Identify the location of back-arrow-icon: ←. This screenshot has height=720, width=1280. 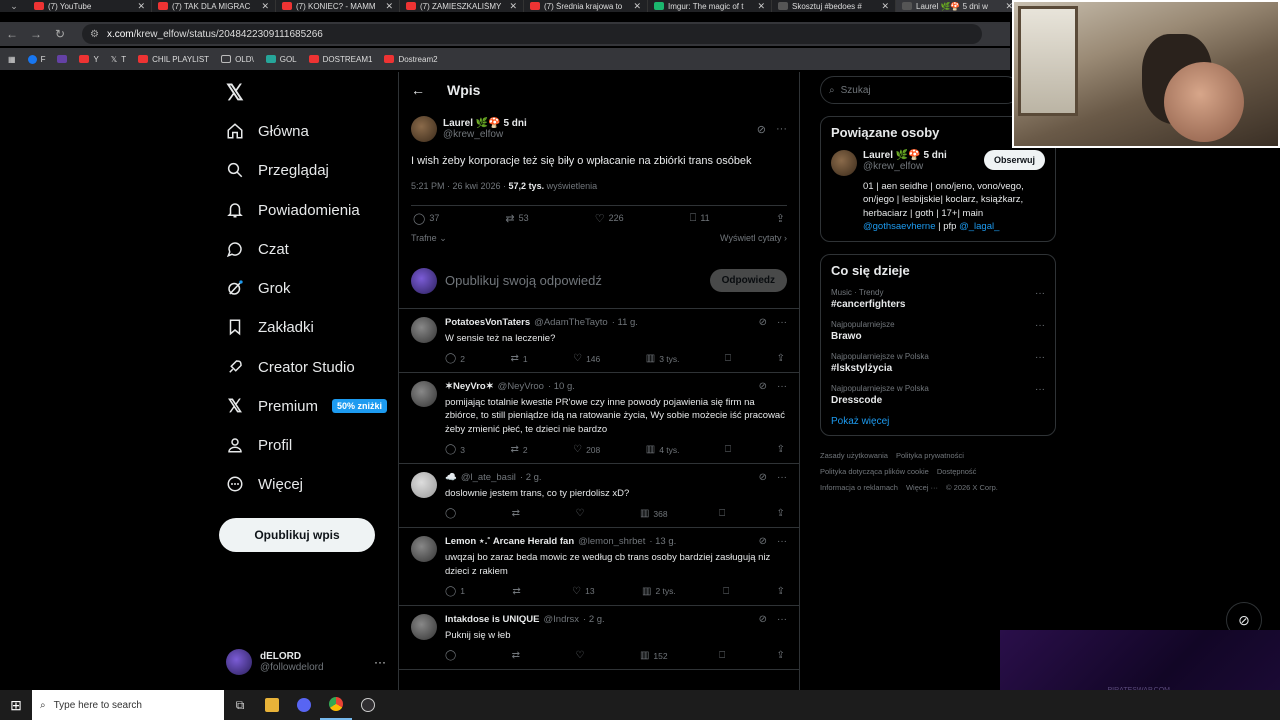
(418, 90).